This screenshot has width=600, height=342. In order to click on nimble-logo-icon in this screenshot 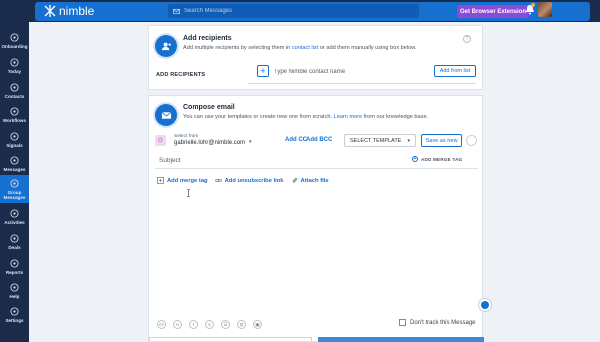, I will do `click(50, 11)`.